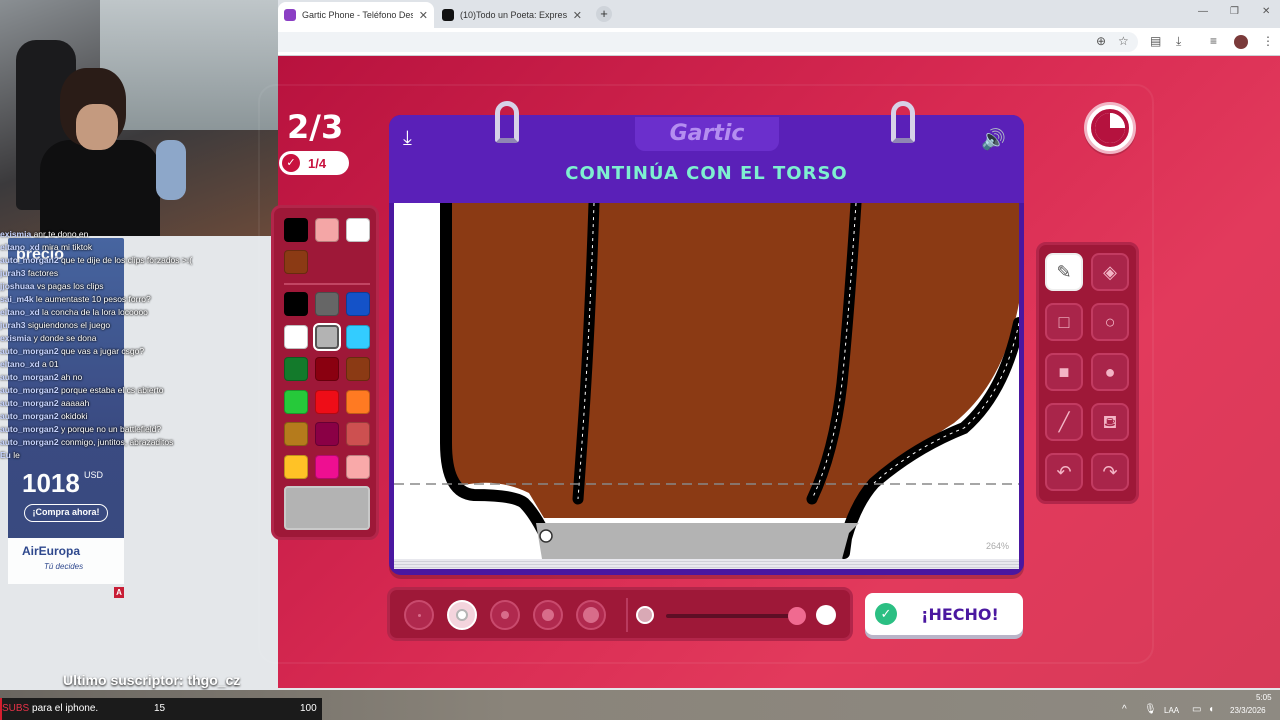  I want to click on url-input, so click(708, 42).